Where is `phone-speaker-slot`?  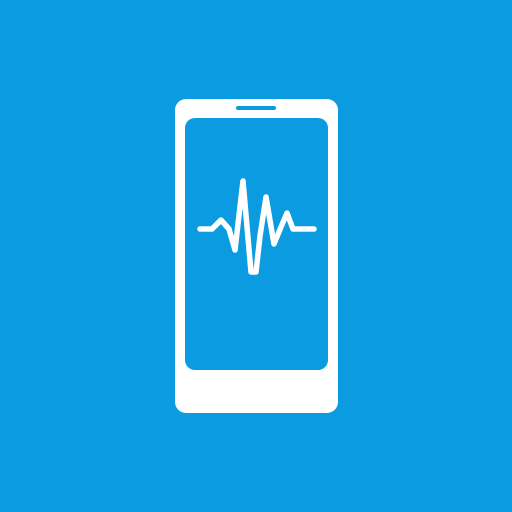
phone-speaker-slot is located at coordinates (256, 108).